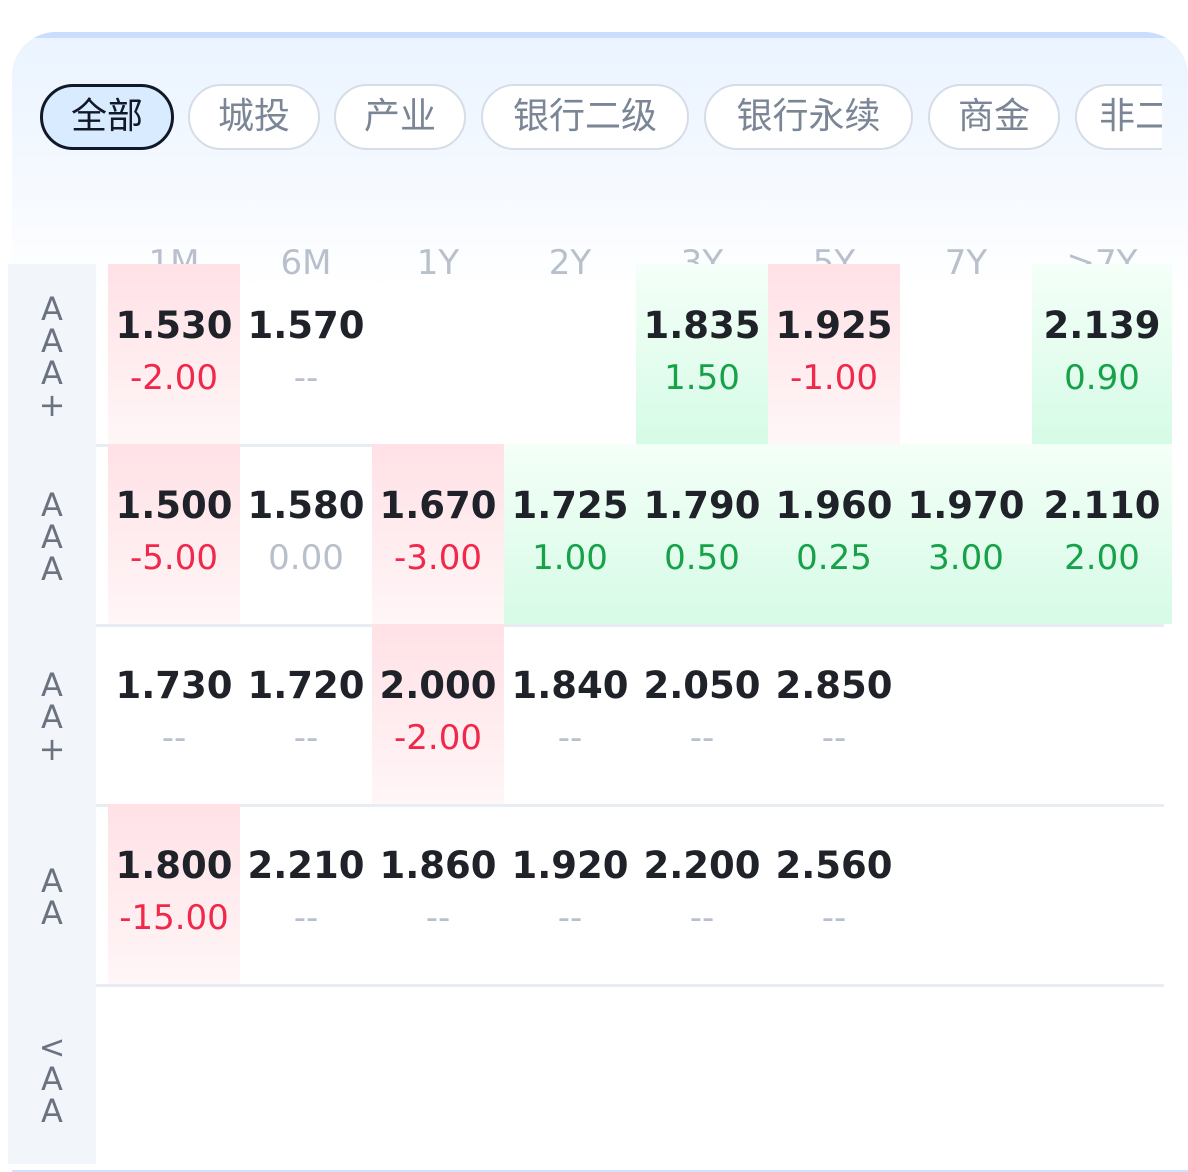  What do you see at coordinates (585, 117) in the screenshot?
I see `tab-3: 银行二级` at bounding box center [585, 117].